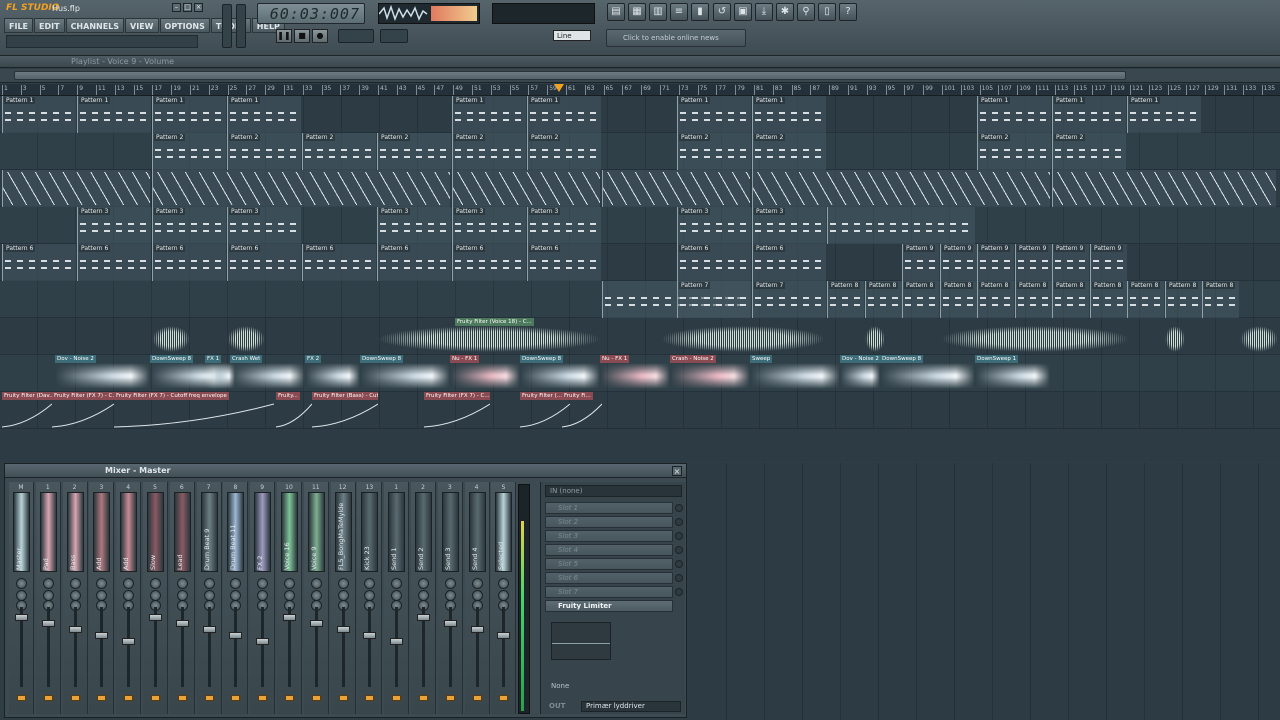 The width and height of the screenshot is (1280, 720). I want to click on close-icon: ×, so click(198, 7).